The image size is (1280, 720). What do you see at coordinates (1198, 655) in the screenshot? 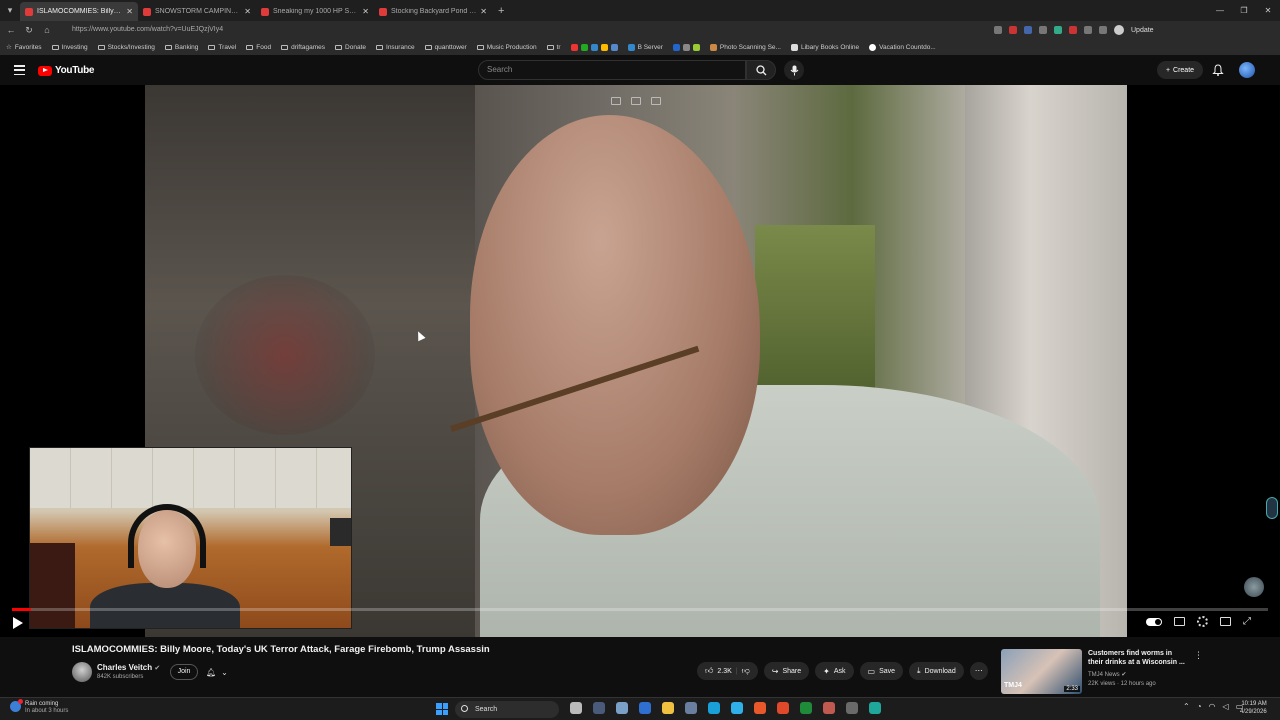
I see `recommendation-menu-icon: ⋮` at bounding box center [1198, 655].